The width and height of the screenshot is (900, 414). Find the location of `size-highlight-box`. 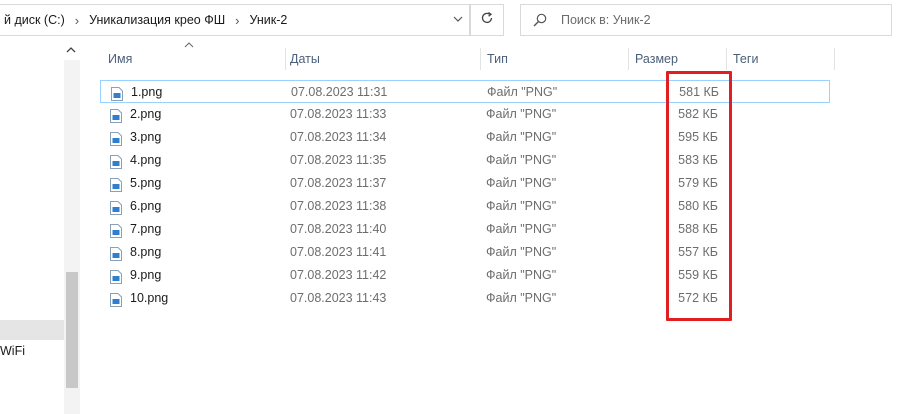

size-highlight-box is located at coordinates (699, 196).